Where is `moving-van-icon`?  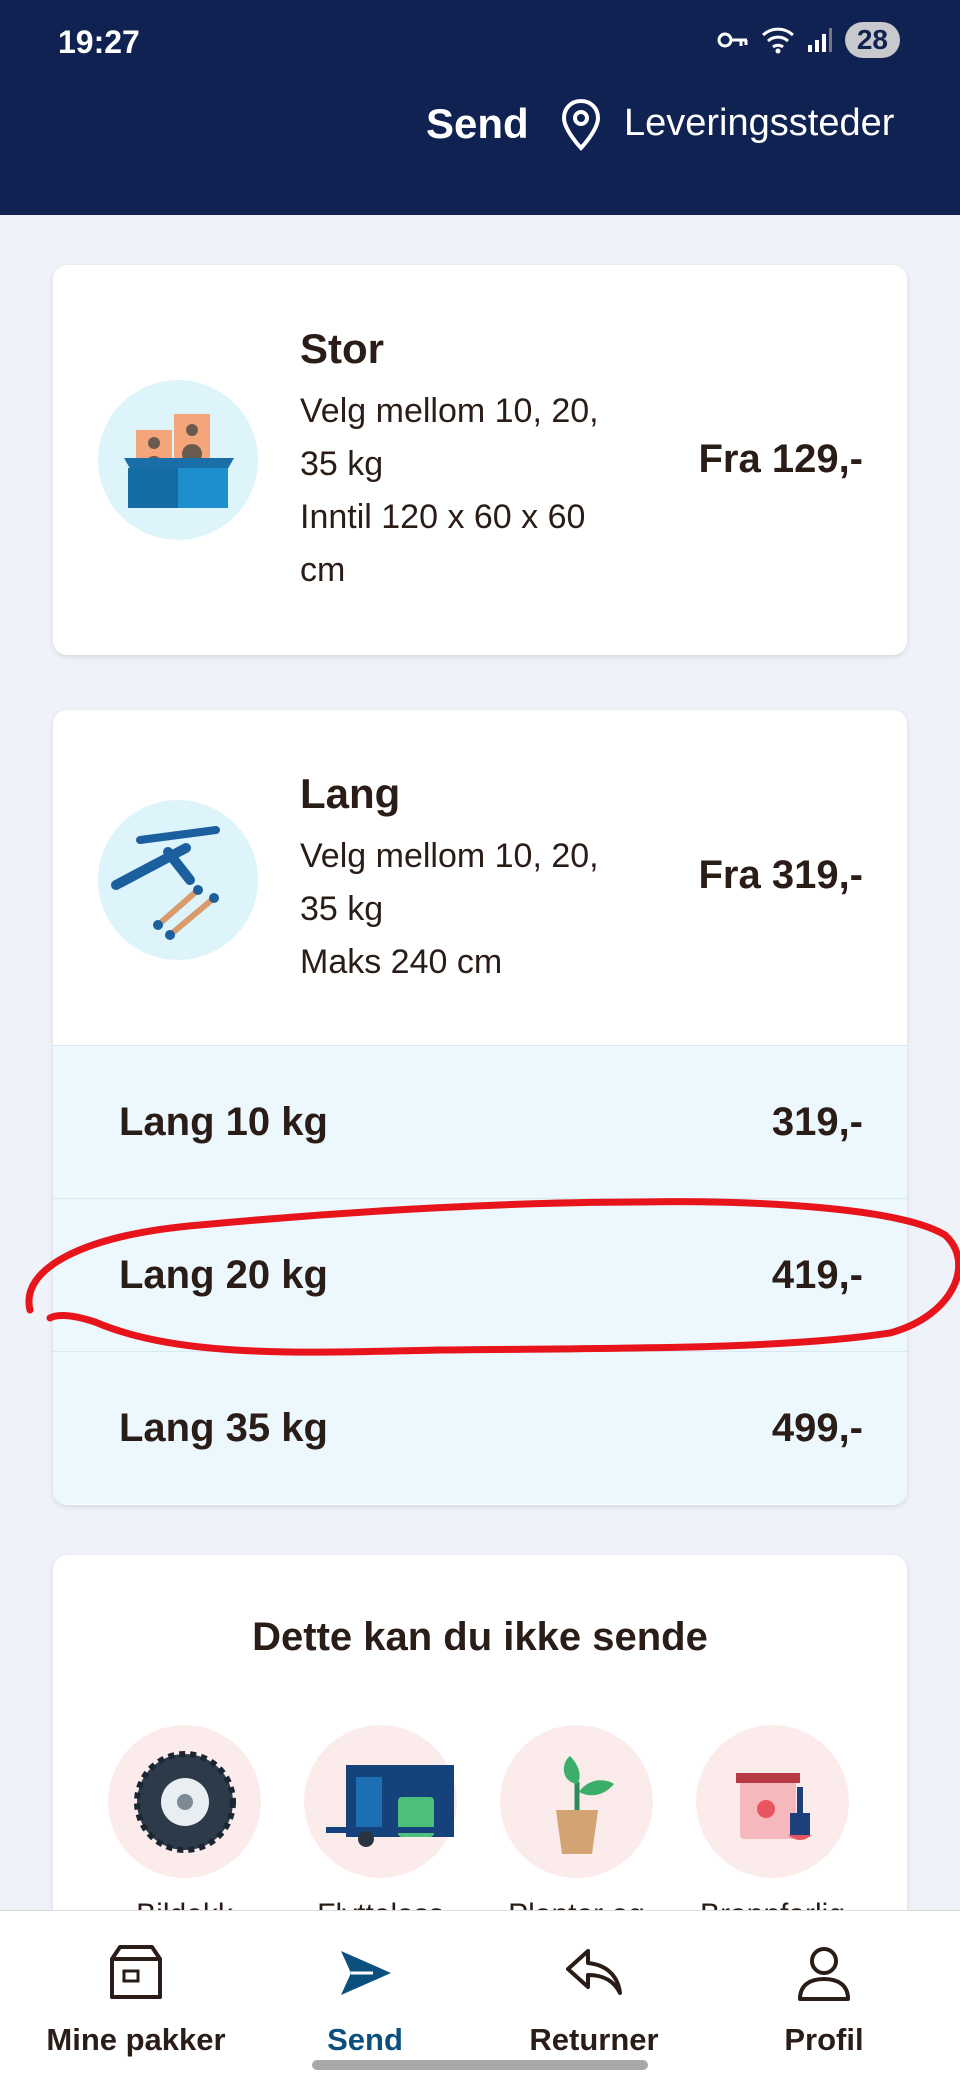 moving-van-icon is located at coordinates (380, 1801).